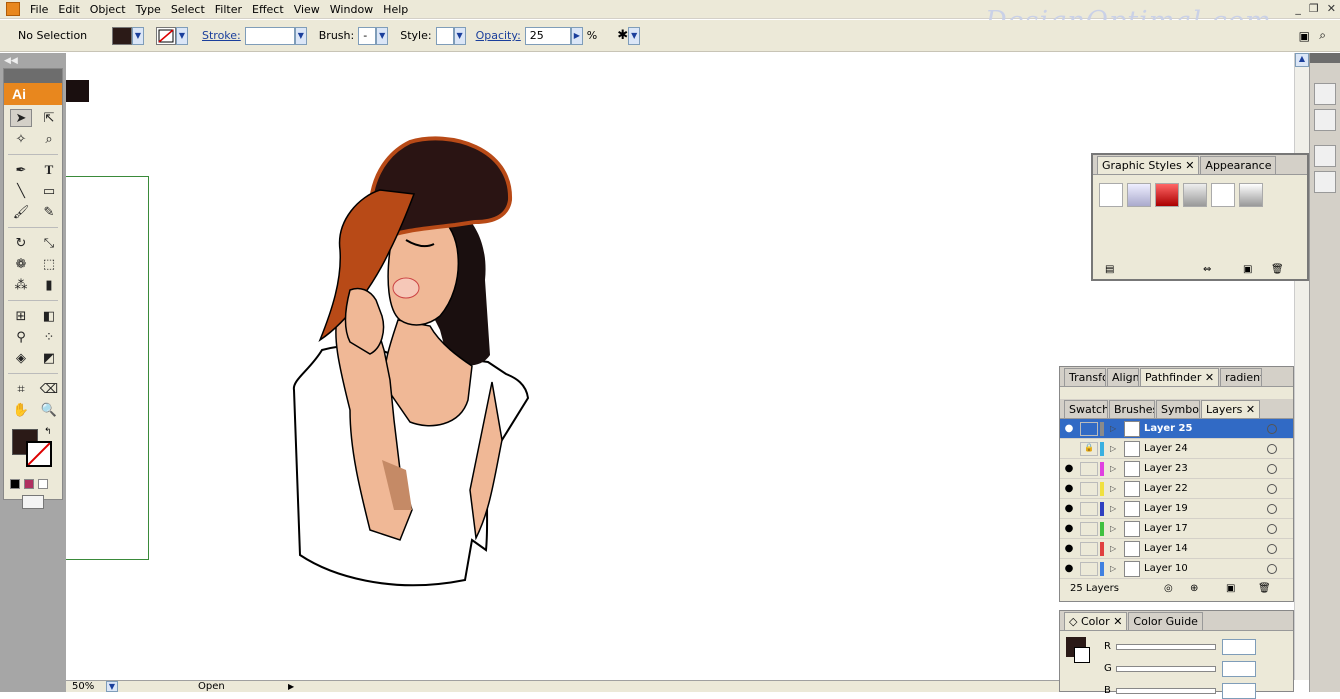 The width and height of the screenshot is (1340, 699). What do you see at coordinates (109, 9) in the screenshot?
I see `menu-object: Object` at bounding box center [109, 9].